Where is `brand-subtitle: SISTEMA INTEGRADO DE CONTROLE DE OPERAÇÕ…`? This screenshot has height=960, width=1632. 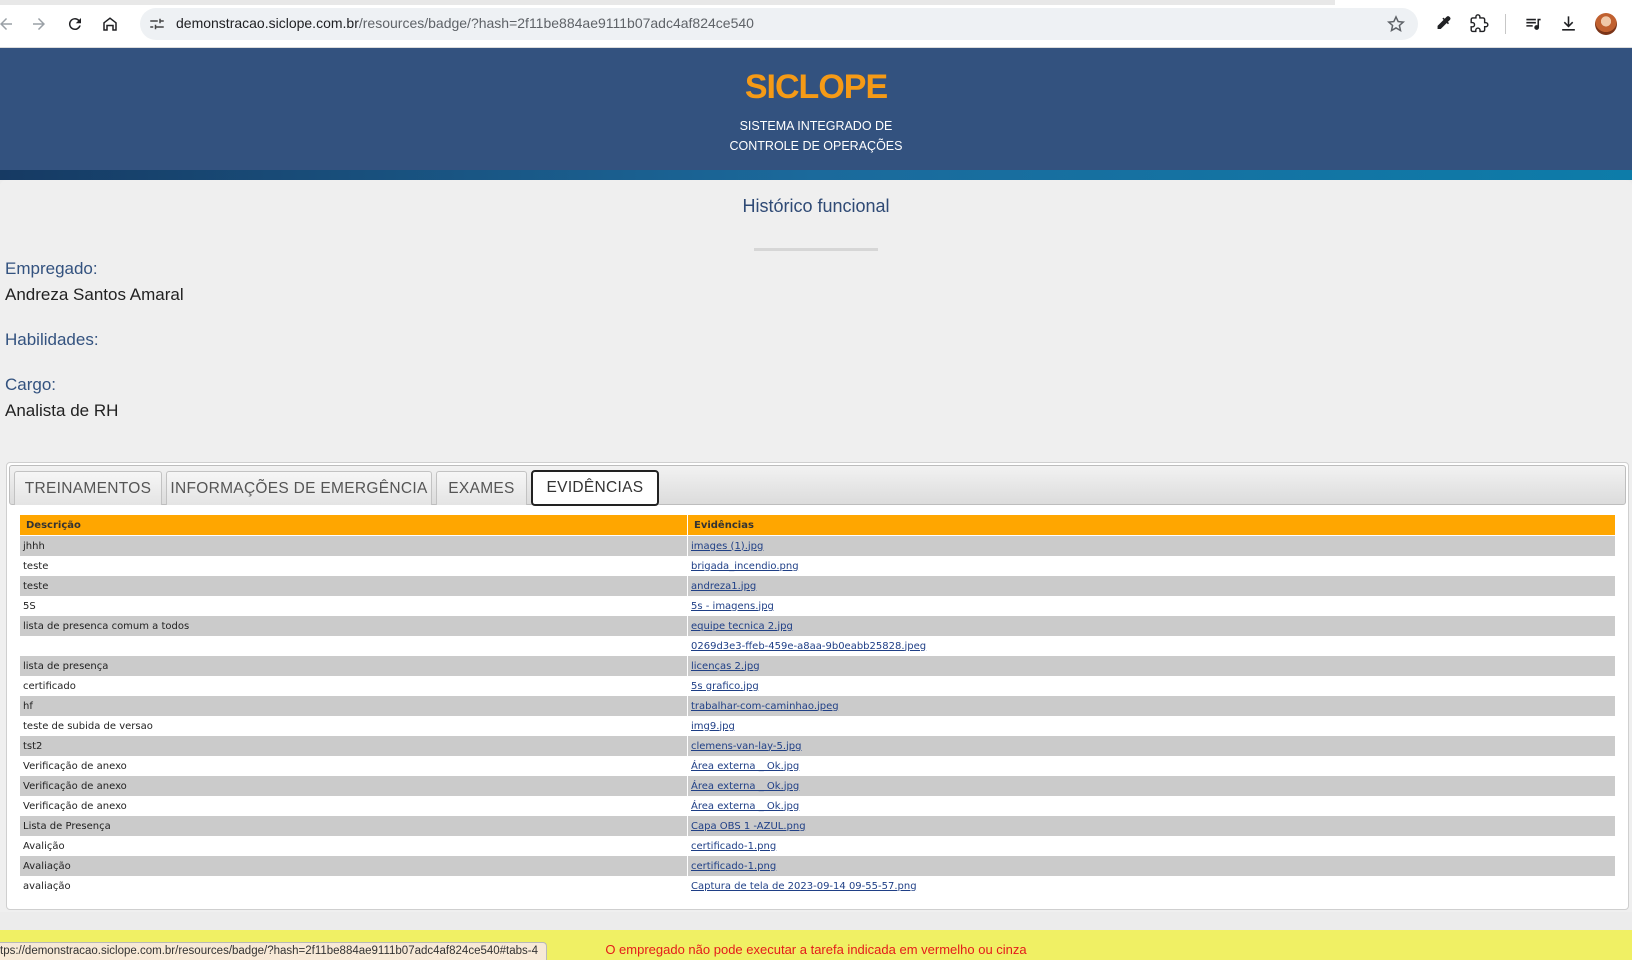
brand-subtitle: SISTEMA INTEGRADO DE CONTROLE DE OPERAÇÕ… is located at coordinates (816, 136).